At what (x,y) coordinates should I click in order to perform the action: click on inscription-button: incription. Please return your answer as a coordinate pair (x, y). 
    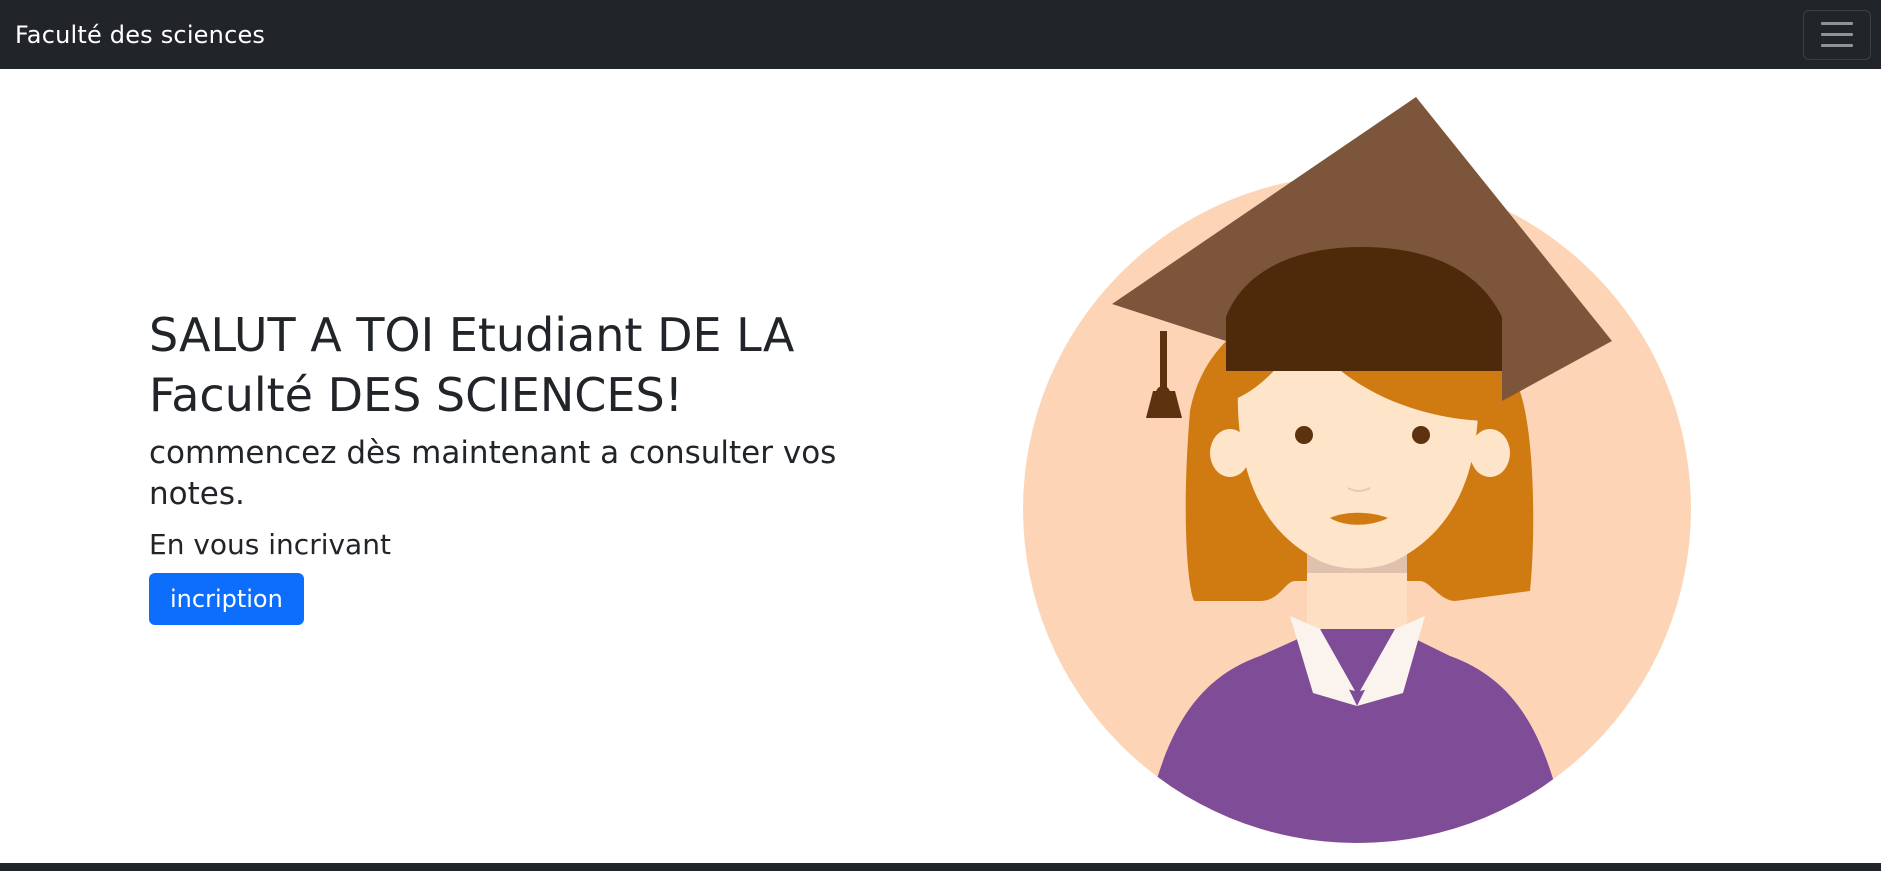
    Looking at the image, I should click on (226, 599).